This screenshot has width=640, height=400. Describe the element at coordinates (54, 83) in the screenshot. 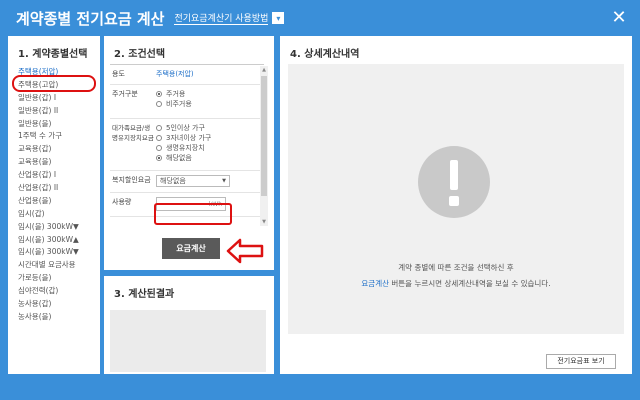

I see `selected-type-highlight` at that location.